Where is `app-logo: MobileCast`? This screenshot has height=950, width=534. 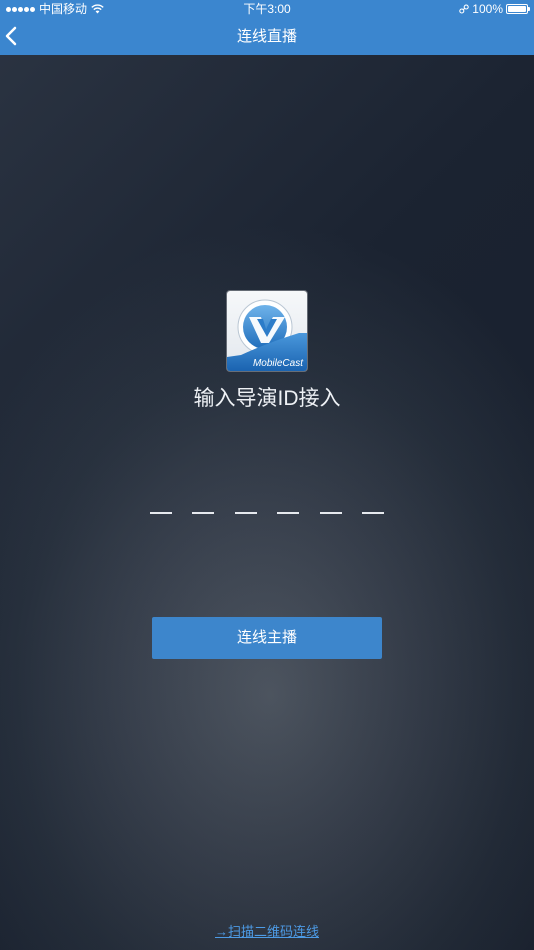
app-logo: MobileCast is located at coordinates (267, 331).